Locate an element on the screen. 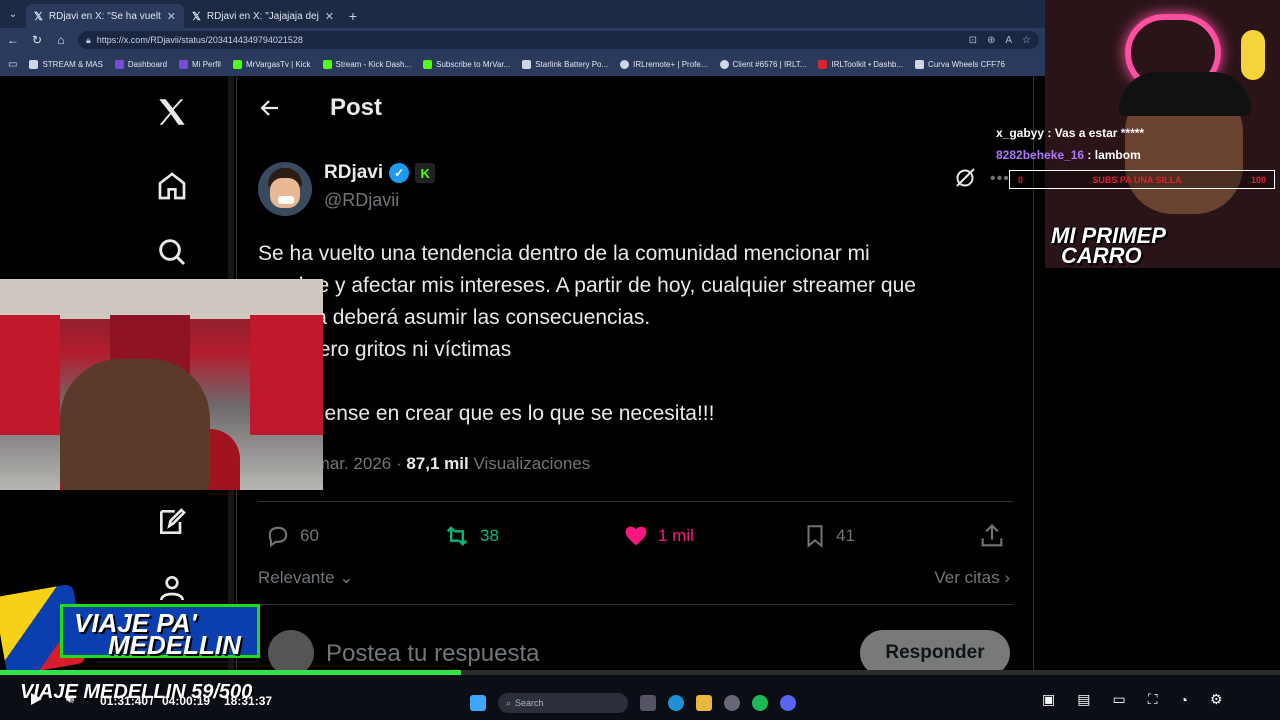  kick-badge-icon: K is located at coordinates (425, 173).